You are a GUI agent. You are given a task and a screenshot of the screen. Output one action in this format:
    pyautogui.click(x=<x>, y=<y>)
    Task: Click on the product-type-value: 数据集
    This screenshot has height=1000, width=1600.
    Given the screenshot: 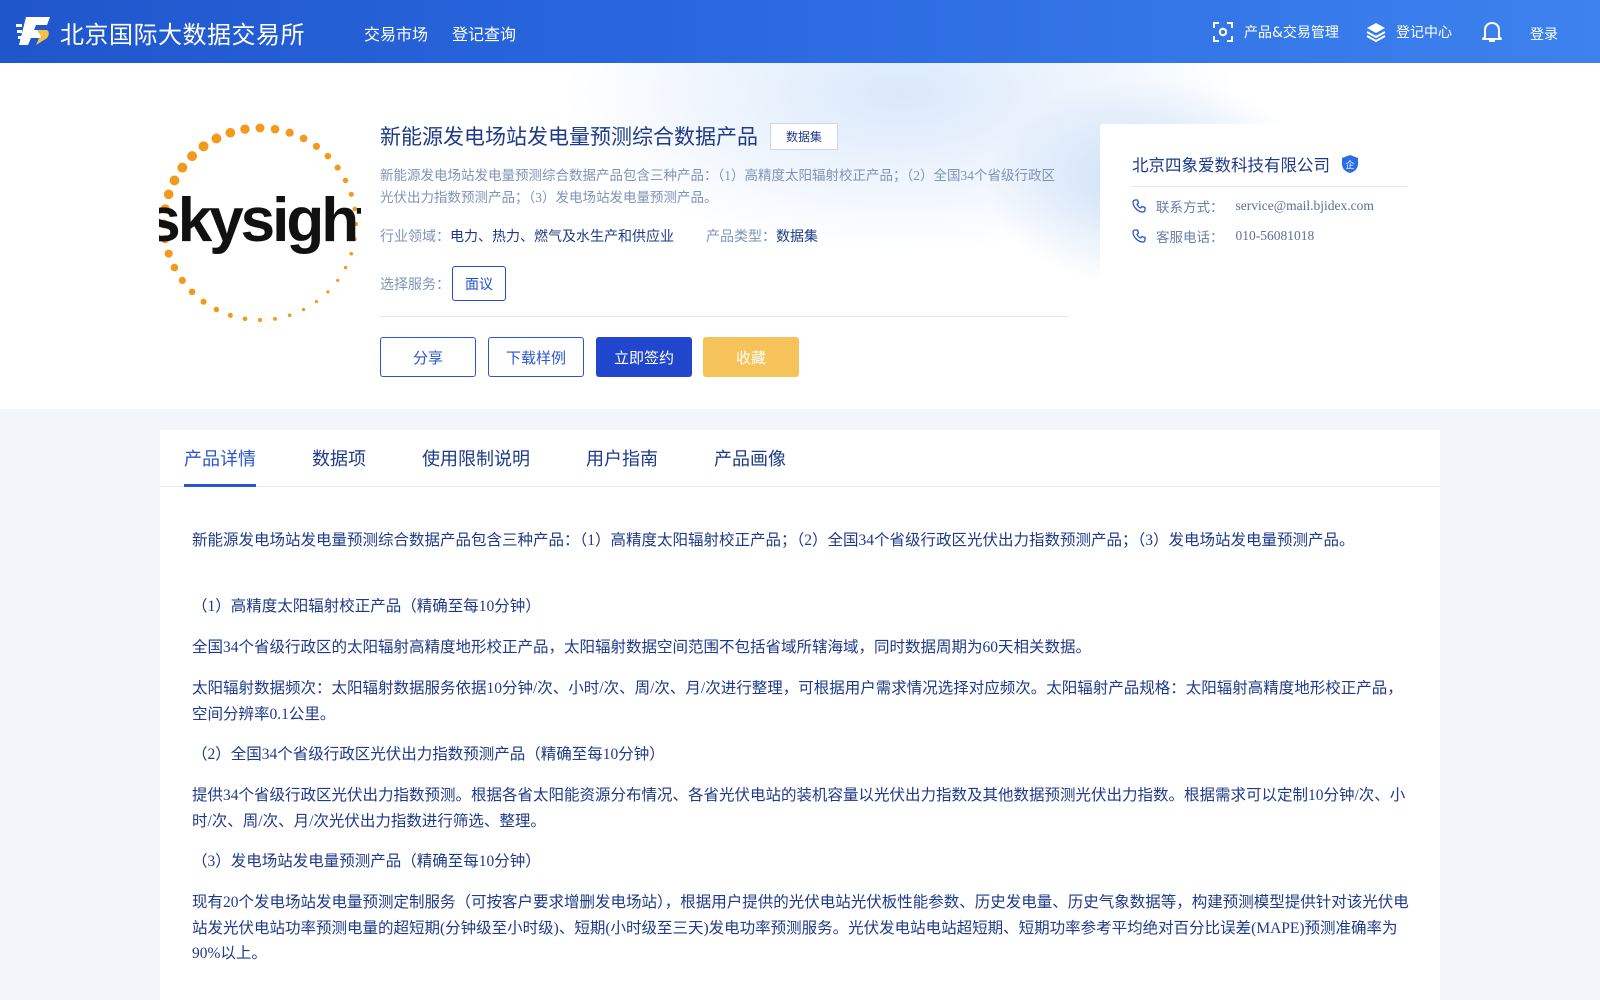 What is the action you would take?
    pyautogui.click(x=797, y=237)
    